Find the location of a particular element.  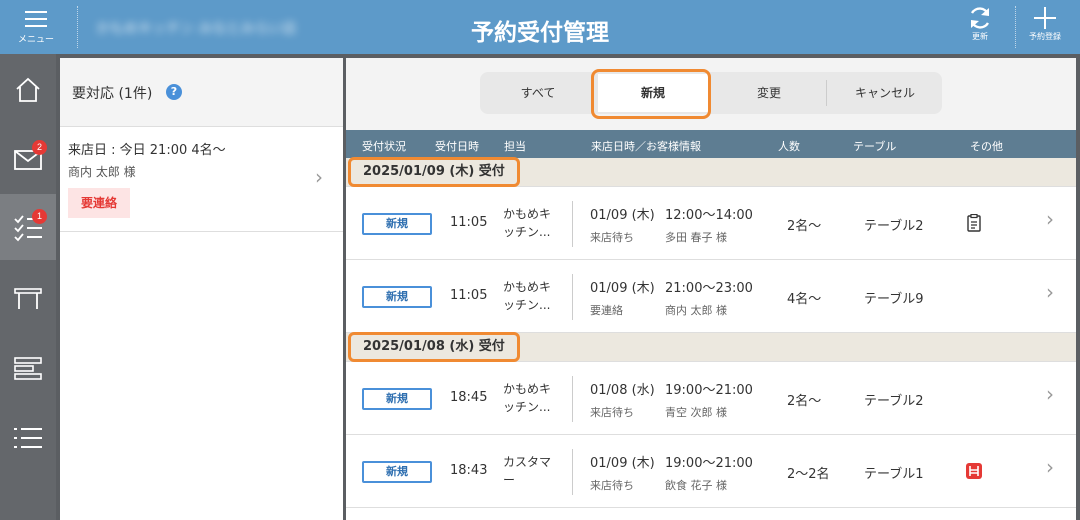

nav-checklist: 1 is located at coordinates (28, 227).